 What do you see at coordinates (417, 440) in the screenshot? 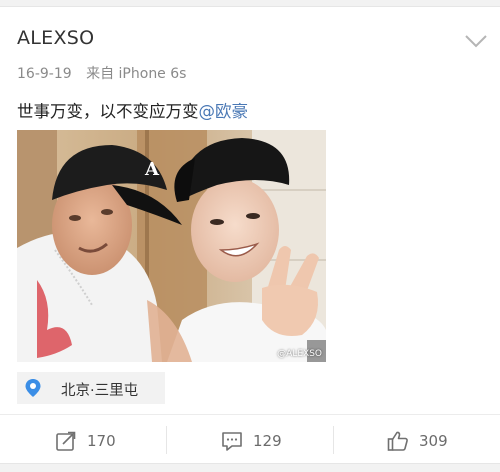
I see `like-button: 309` at bounding box center [417, 440].